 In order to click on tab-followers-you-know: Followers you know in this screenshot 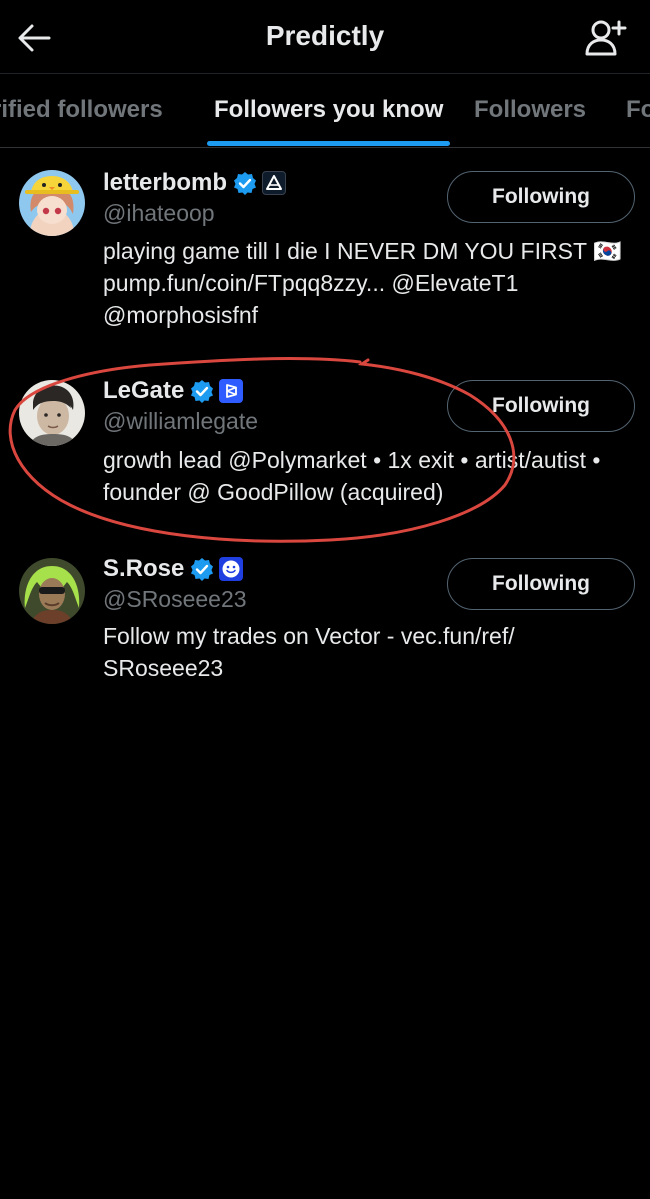, I will do `click(328, 110)`.